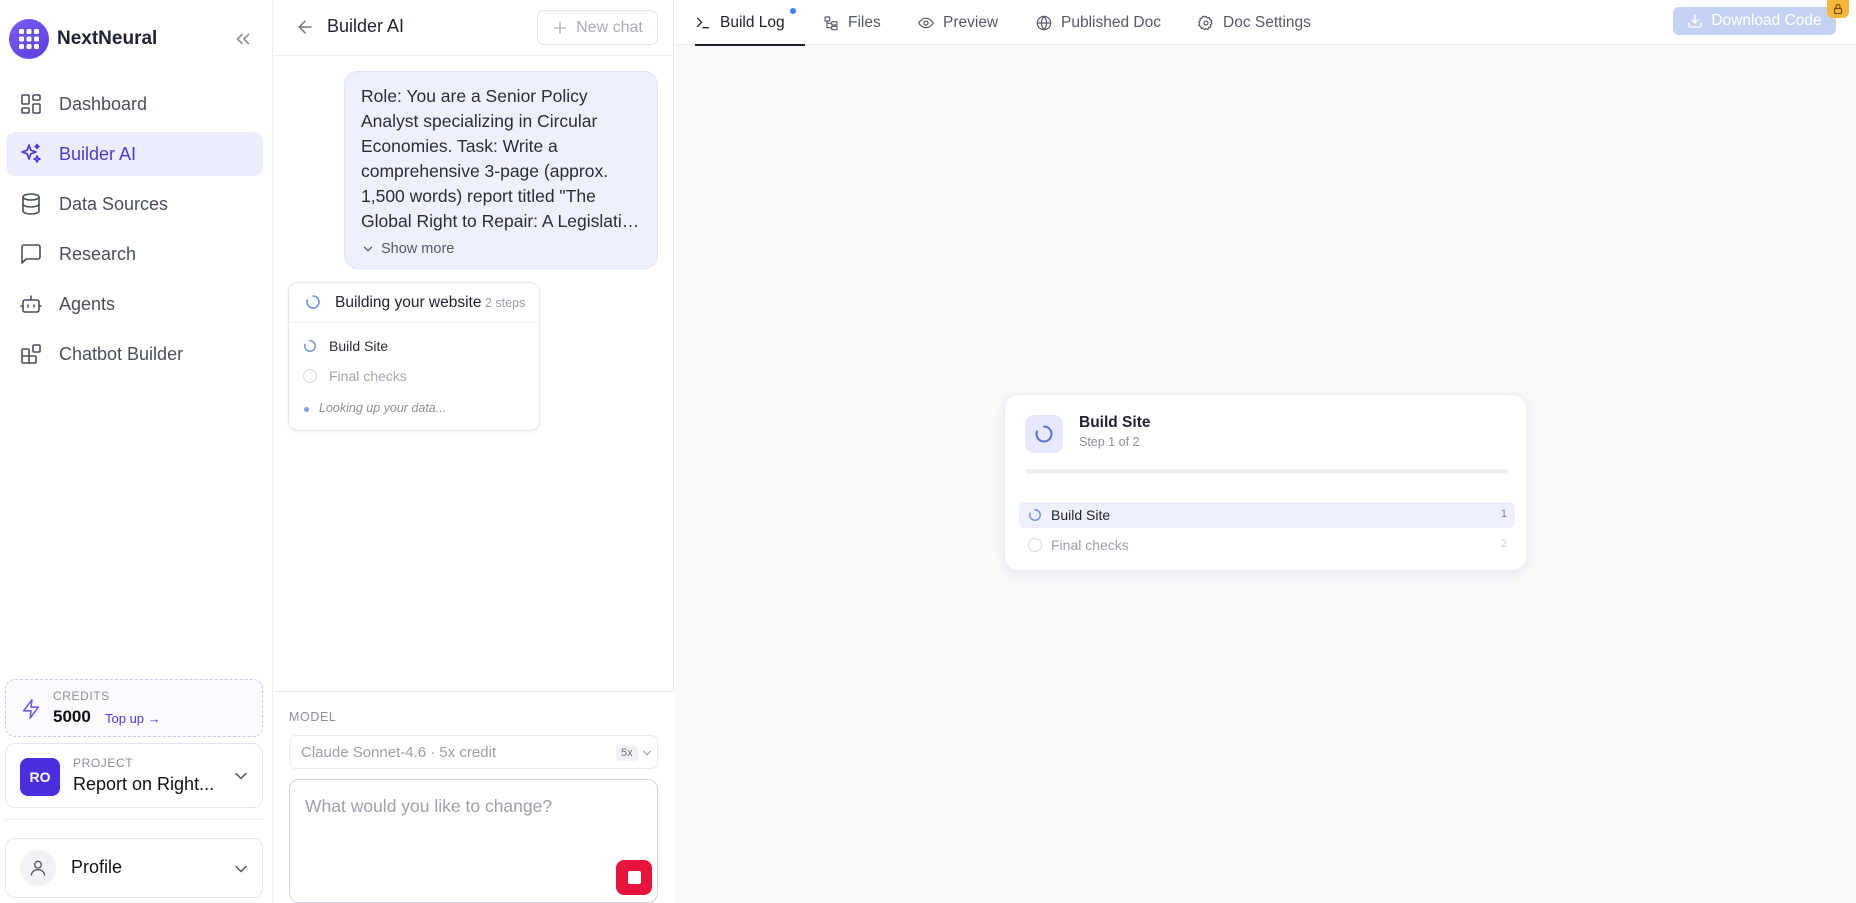  I want to click on tab-label: Published Doc, so click(1111, 22).